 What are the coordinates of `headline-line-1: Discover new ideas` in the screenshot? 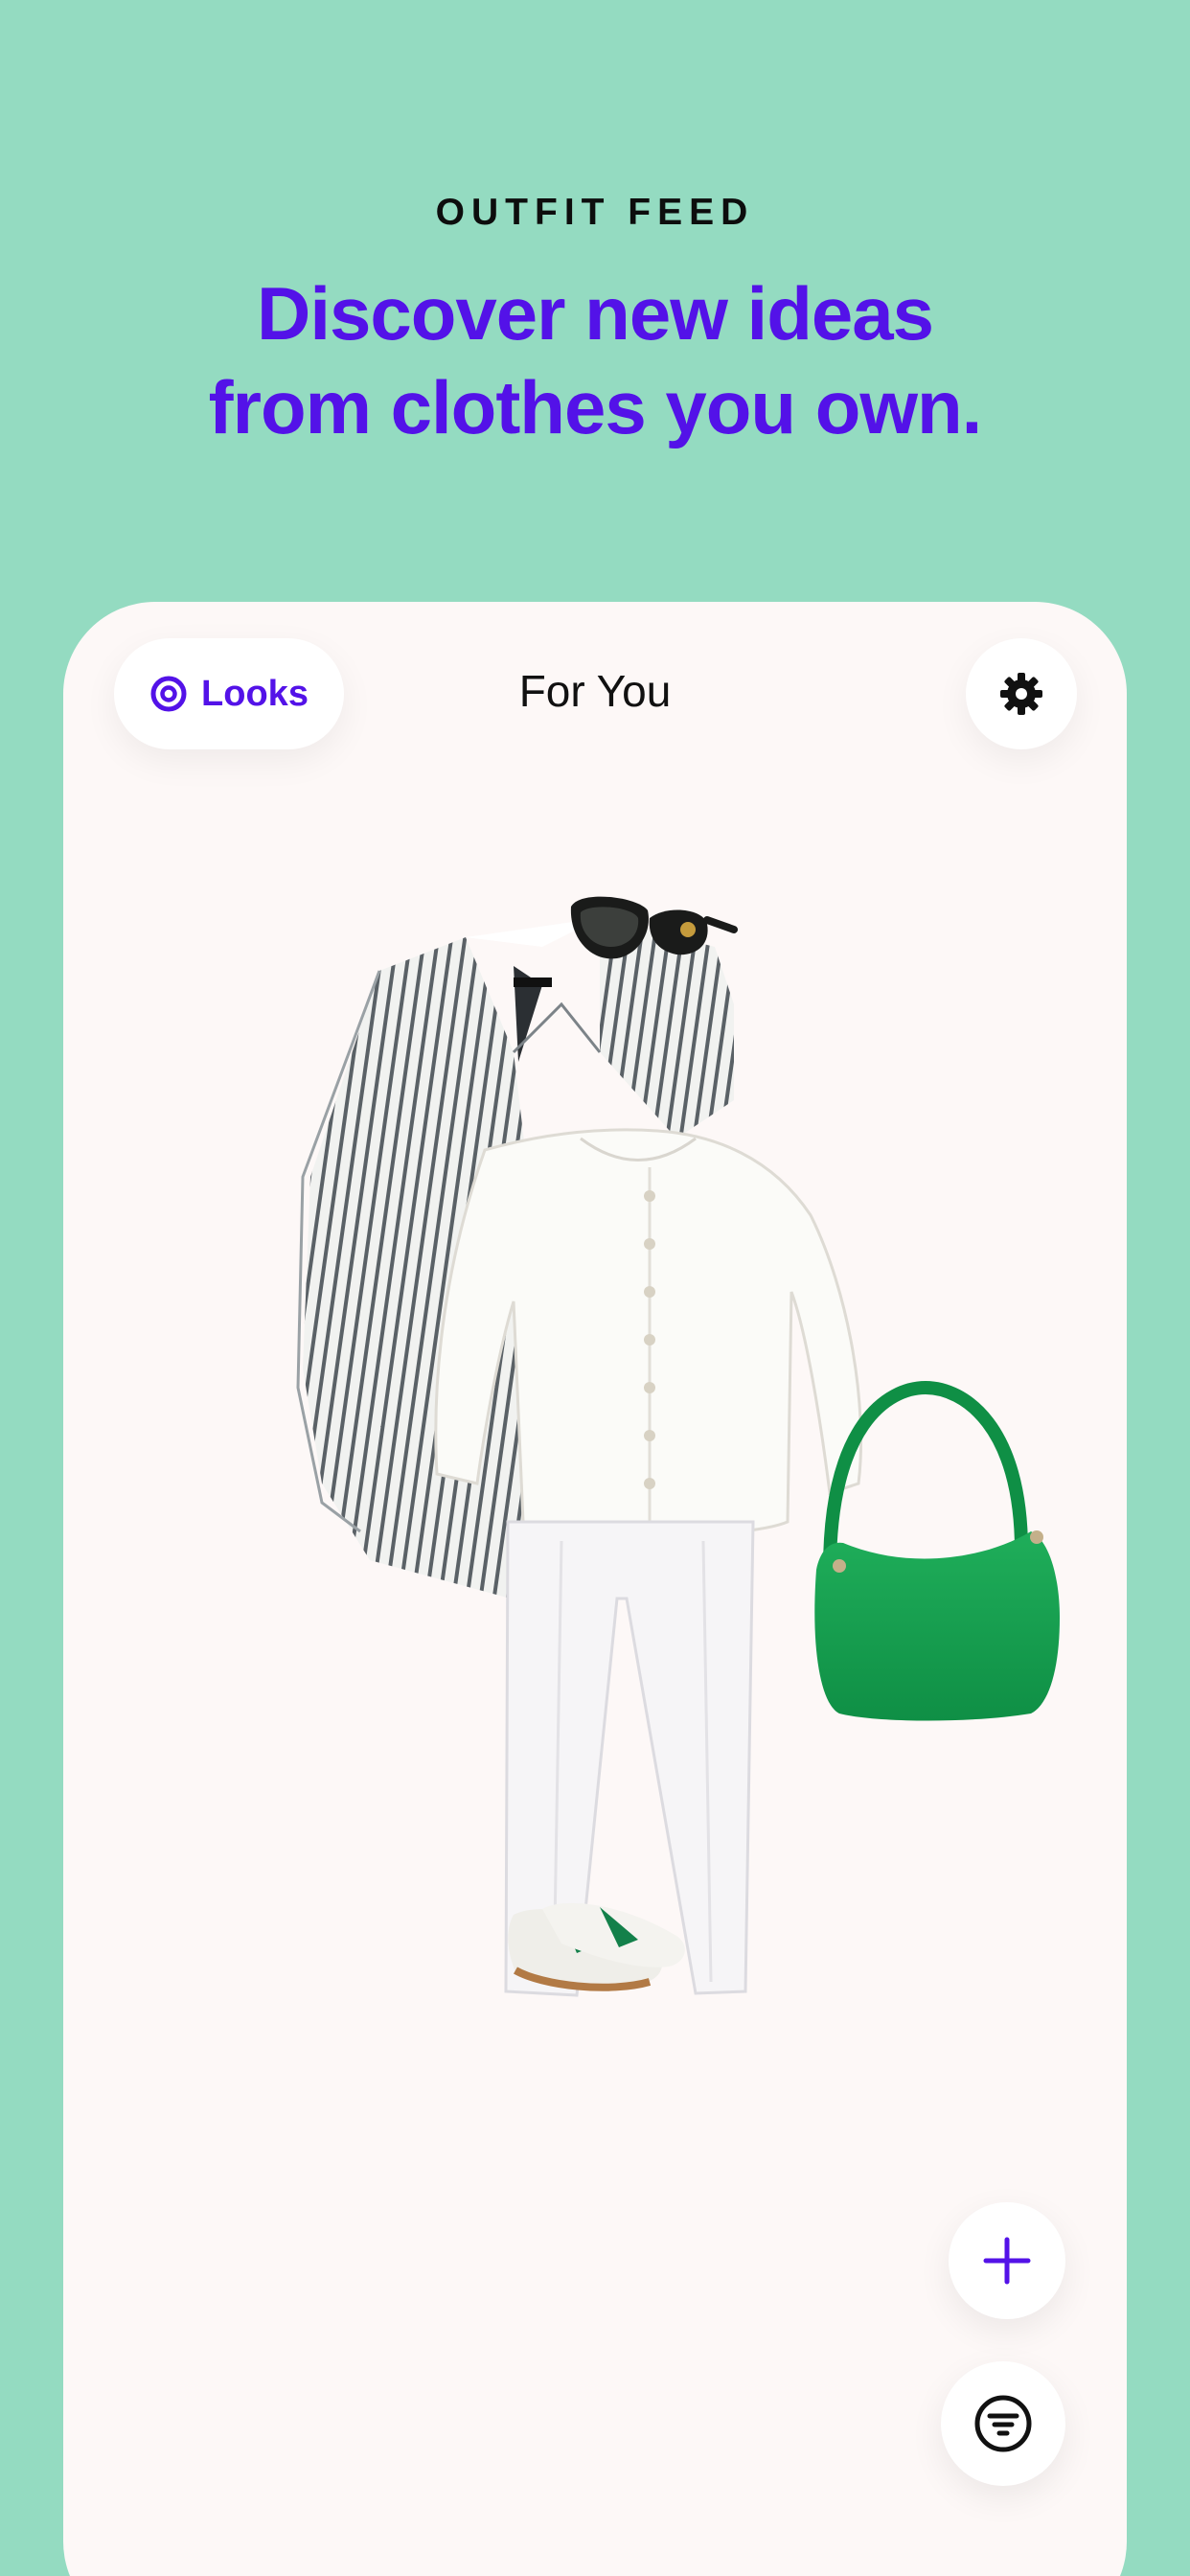 It's located at (595, 313).